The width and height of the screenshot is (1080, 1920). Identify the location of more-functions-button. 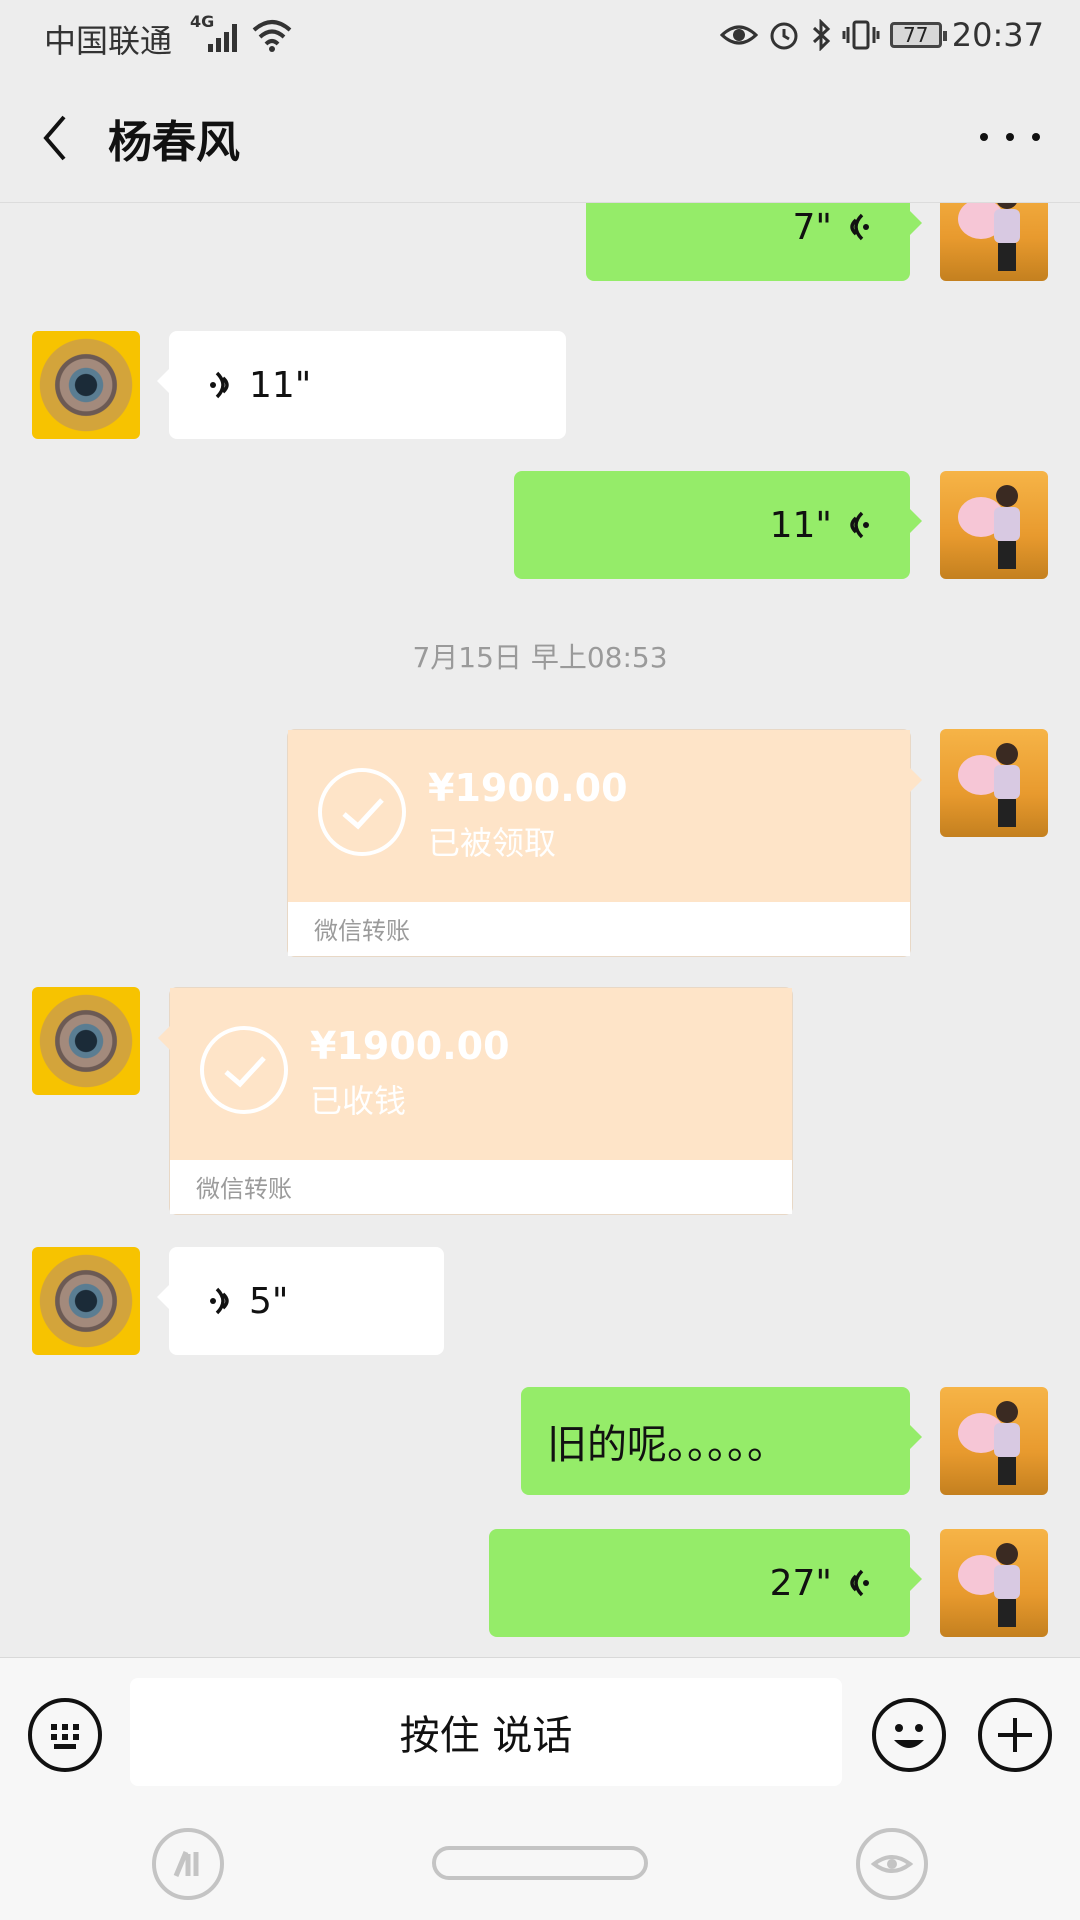
(1015, 1735).